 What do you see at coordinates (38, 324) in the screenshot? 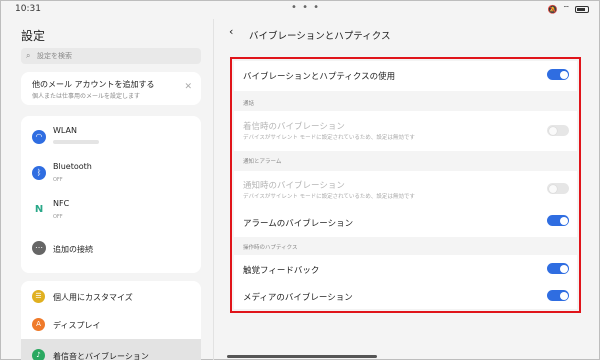
I see `display-icon: A` at bounding box center [38, 324].